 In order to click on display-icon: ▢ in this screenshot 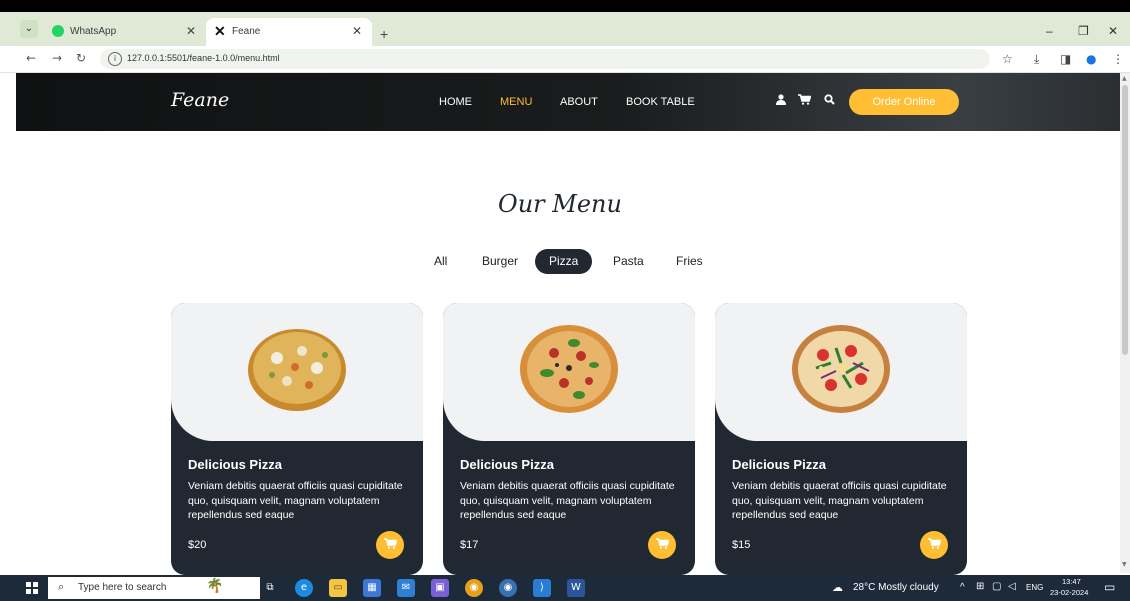, I will do `click(996, 586)`.